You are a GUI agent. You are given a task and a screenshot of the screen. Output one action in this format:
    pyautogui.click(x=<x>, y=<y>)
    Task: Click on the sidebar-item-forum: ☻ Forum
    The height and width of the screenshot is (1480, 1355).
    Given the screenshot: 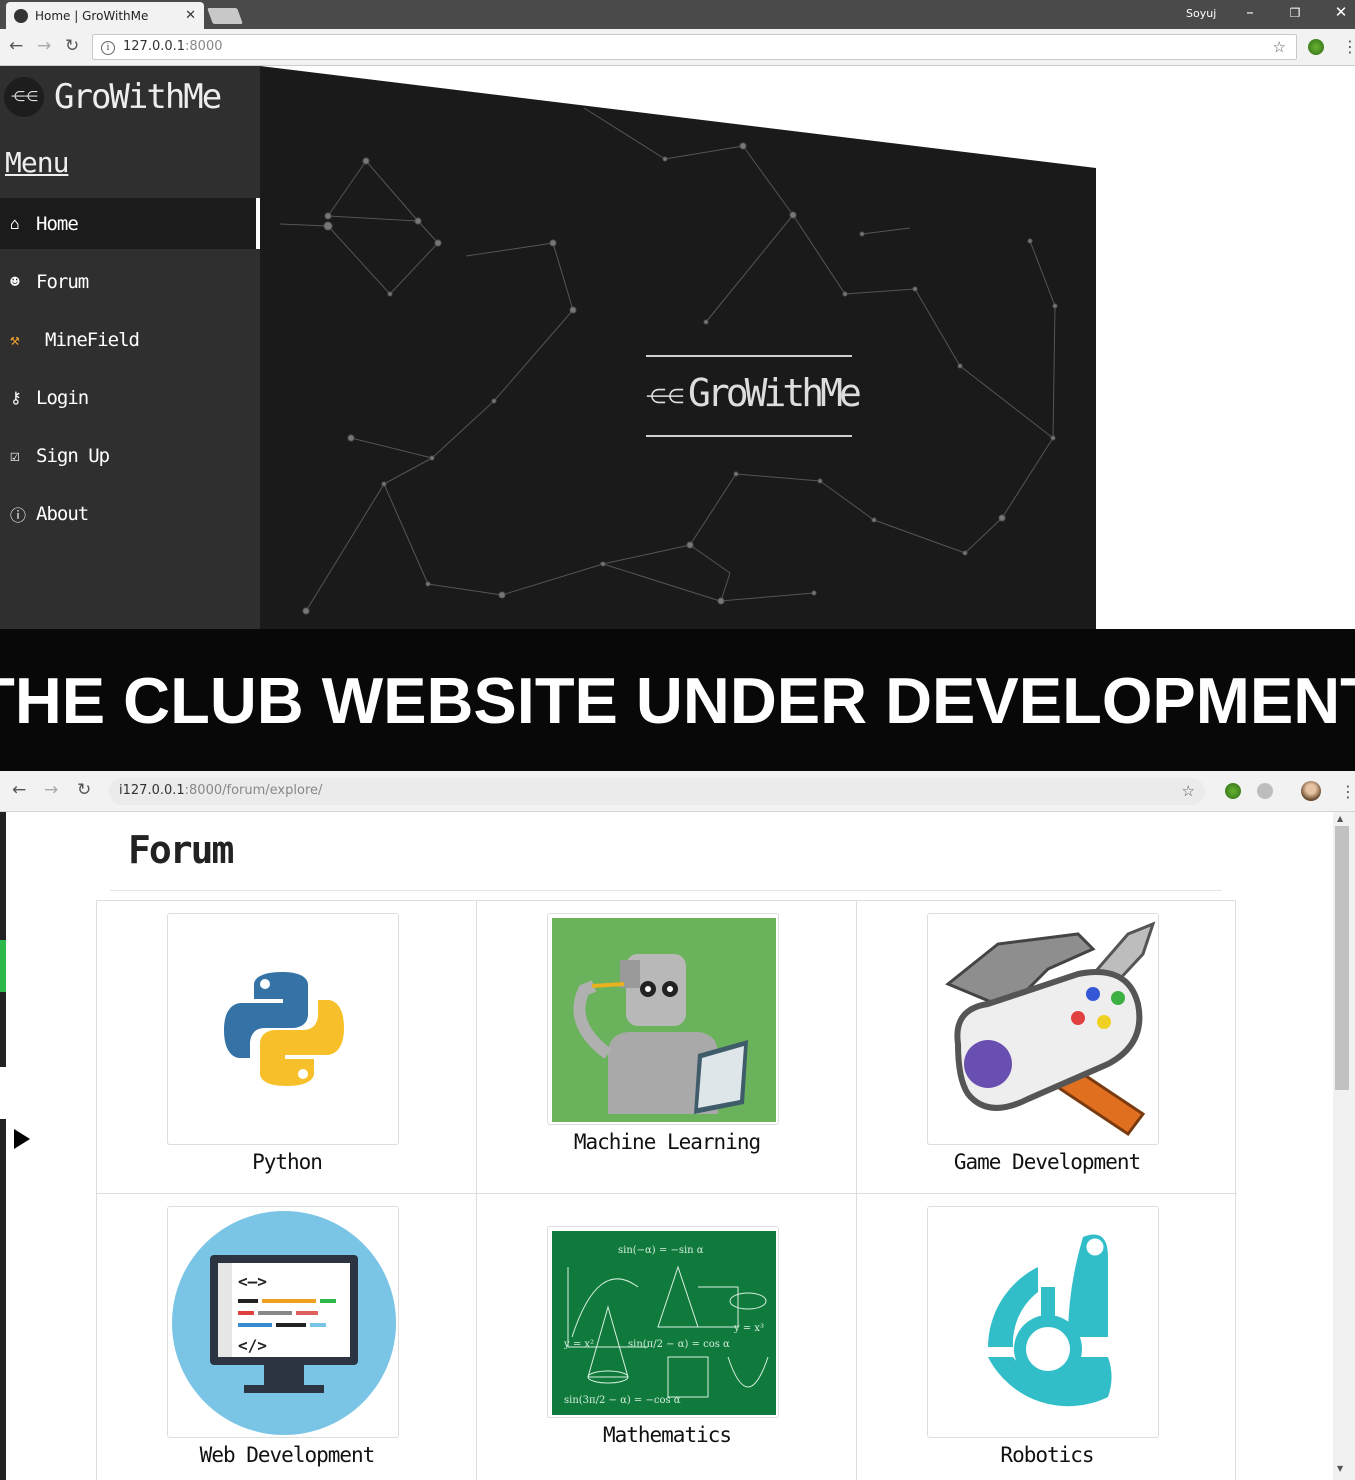 What is the action you would take?
    pyautogui.click(x=130, y=281)
    